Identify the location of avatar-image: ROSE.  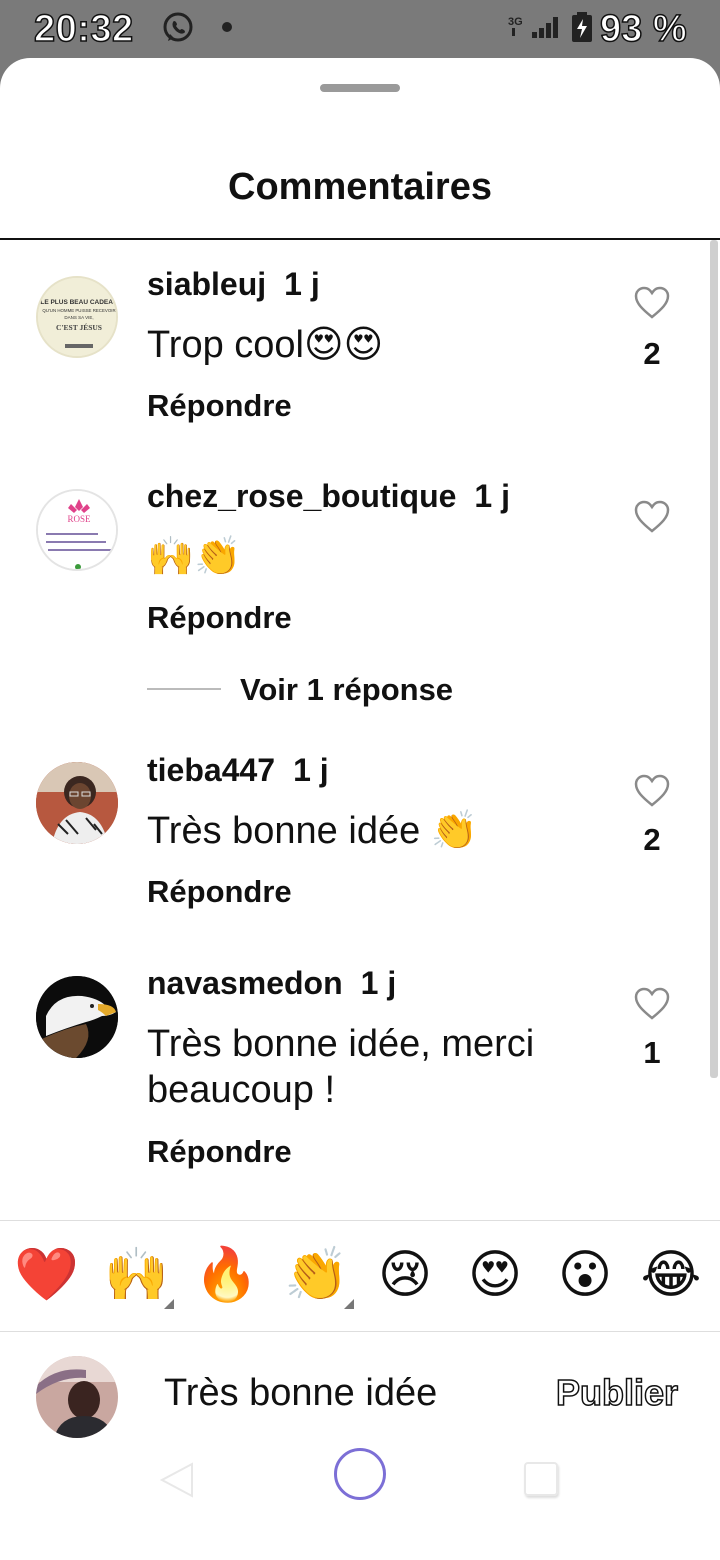
(77, 530).